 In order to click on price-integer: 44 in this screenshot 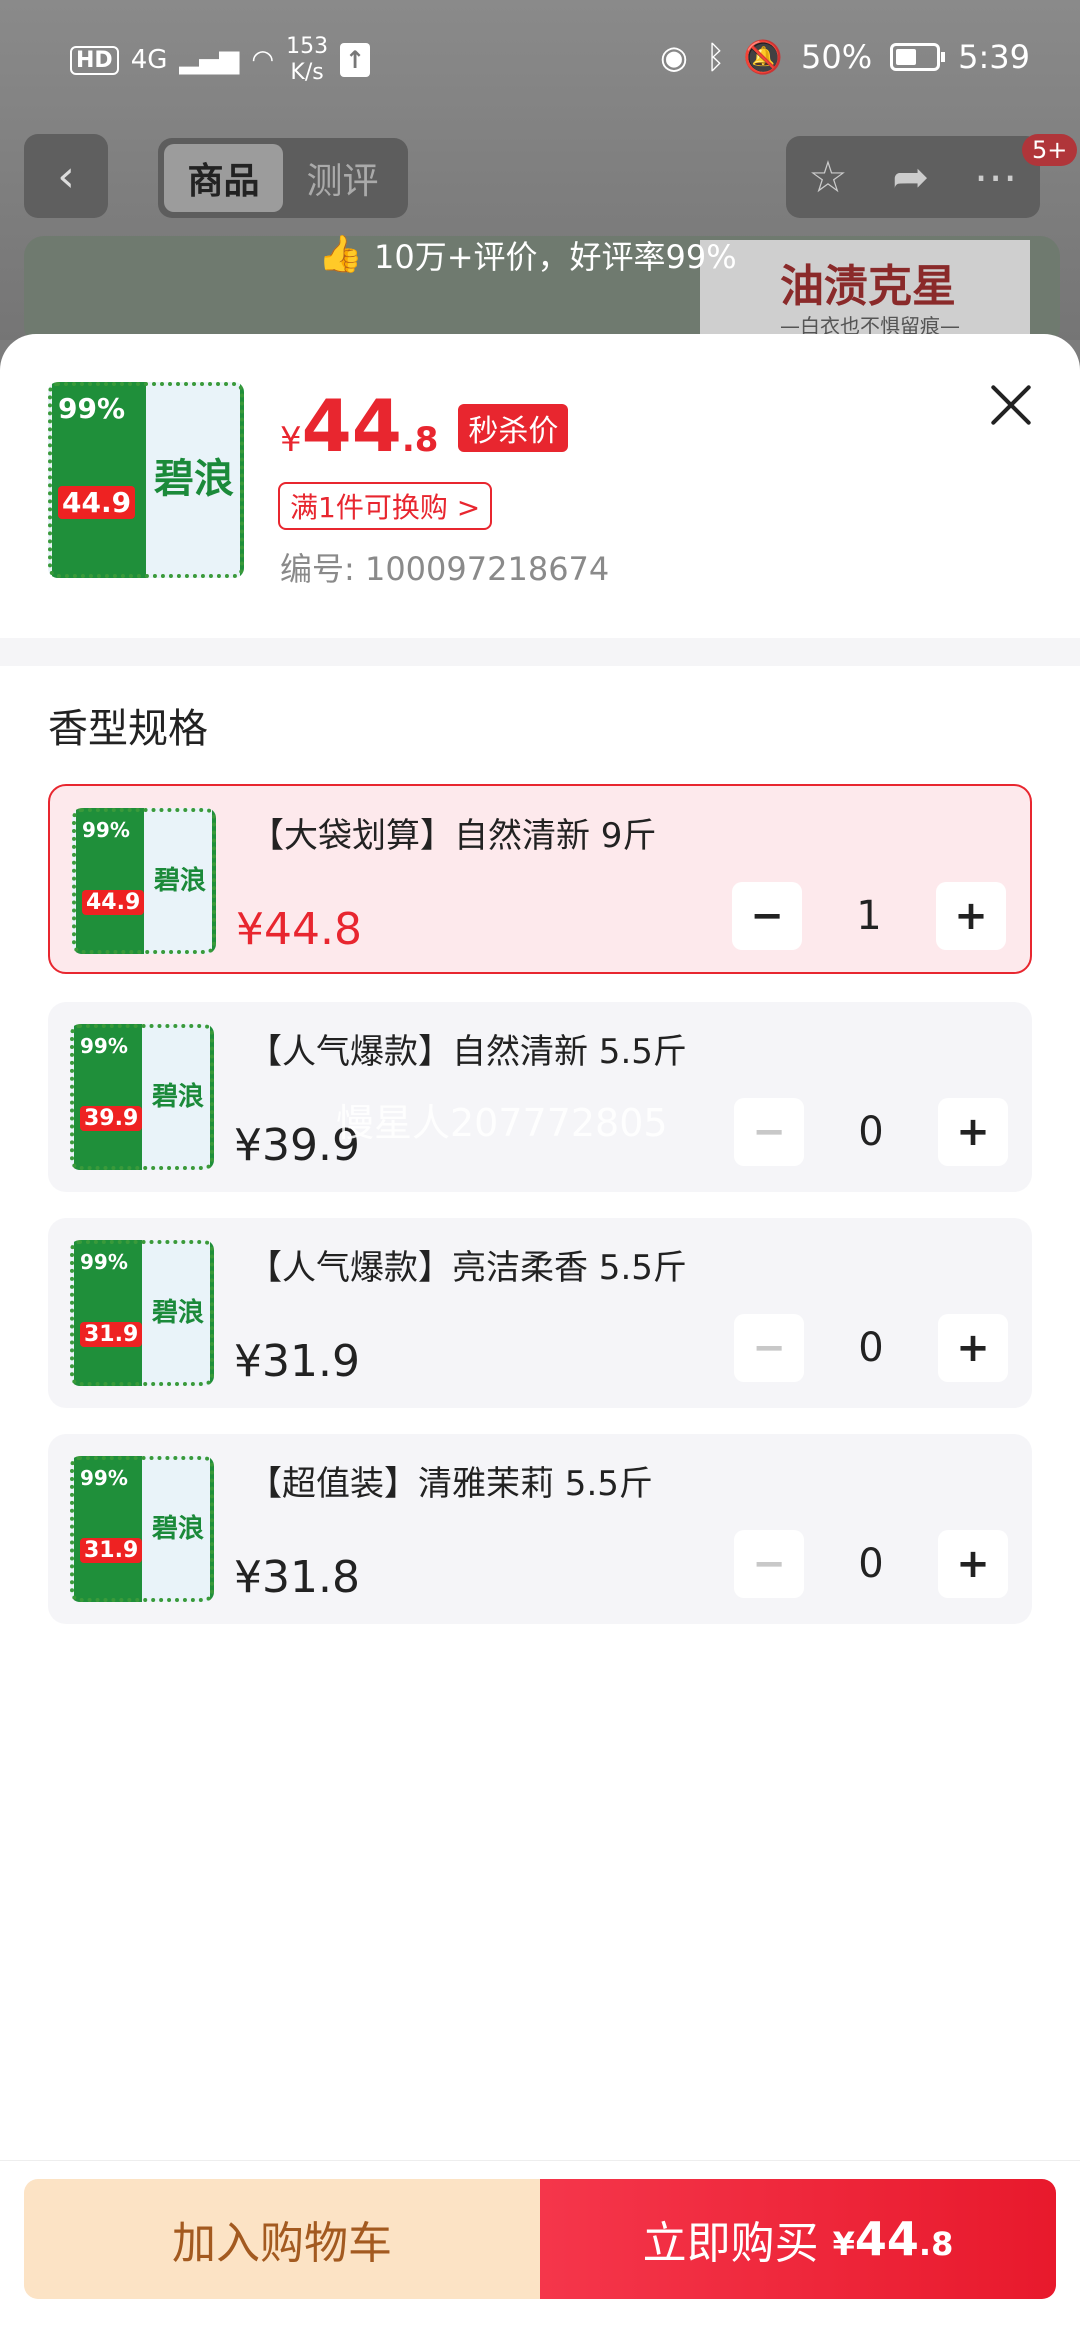, I will do `click(351, 426)`.